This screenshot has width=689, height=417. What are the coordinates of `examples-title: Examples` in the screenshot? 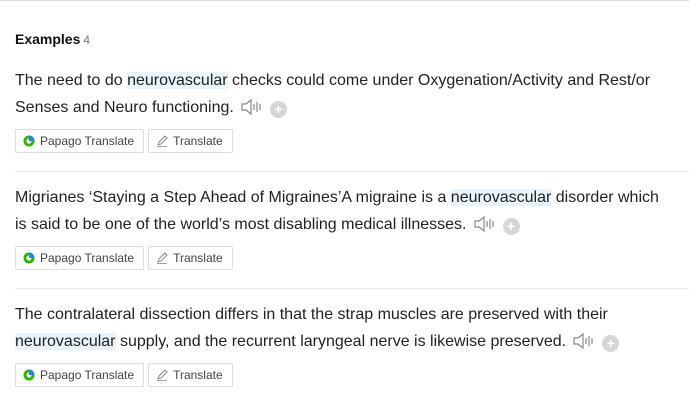 It's located at (48, 39).